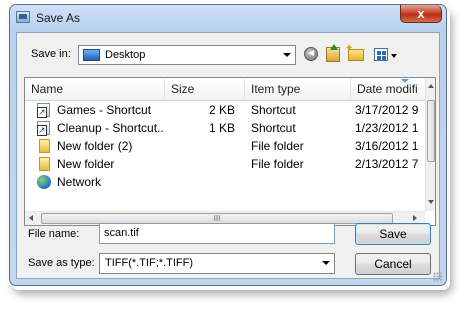 The width and height of the screenshot is (468, 309). Describe the element at coordinates (125, 55) in the screenshot. I see `save-in-value: Desktop` at that location.